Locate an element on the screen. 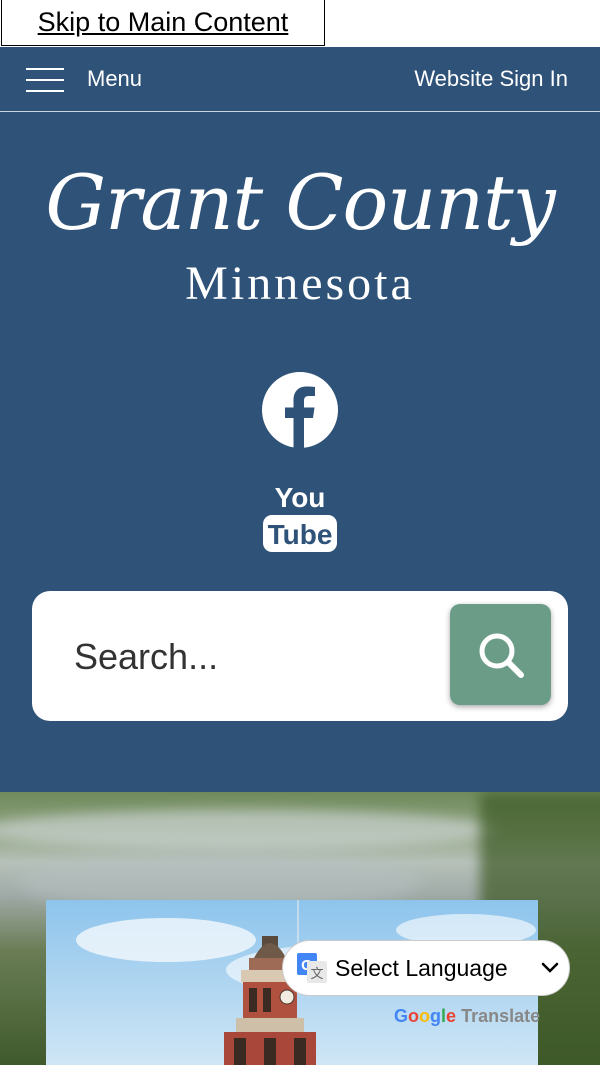 This screenshot has height=1065, width=600. youtube-link: You Tube is located at coordinates (300, 516).